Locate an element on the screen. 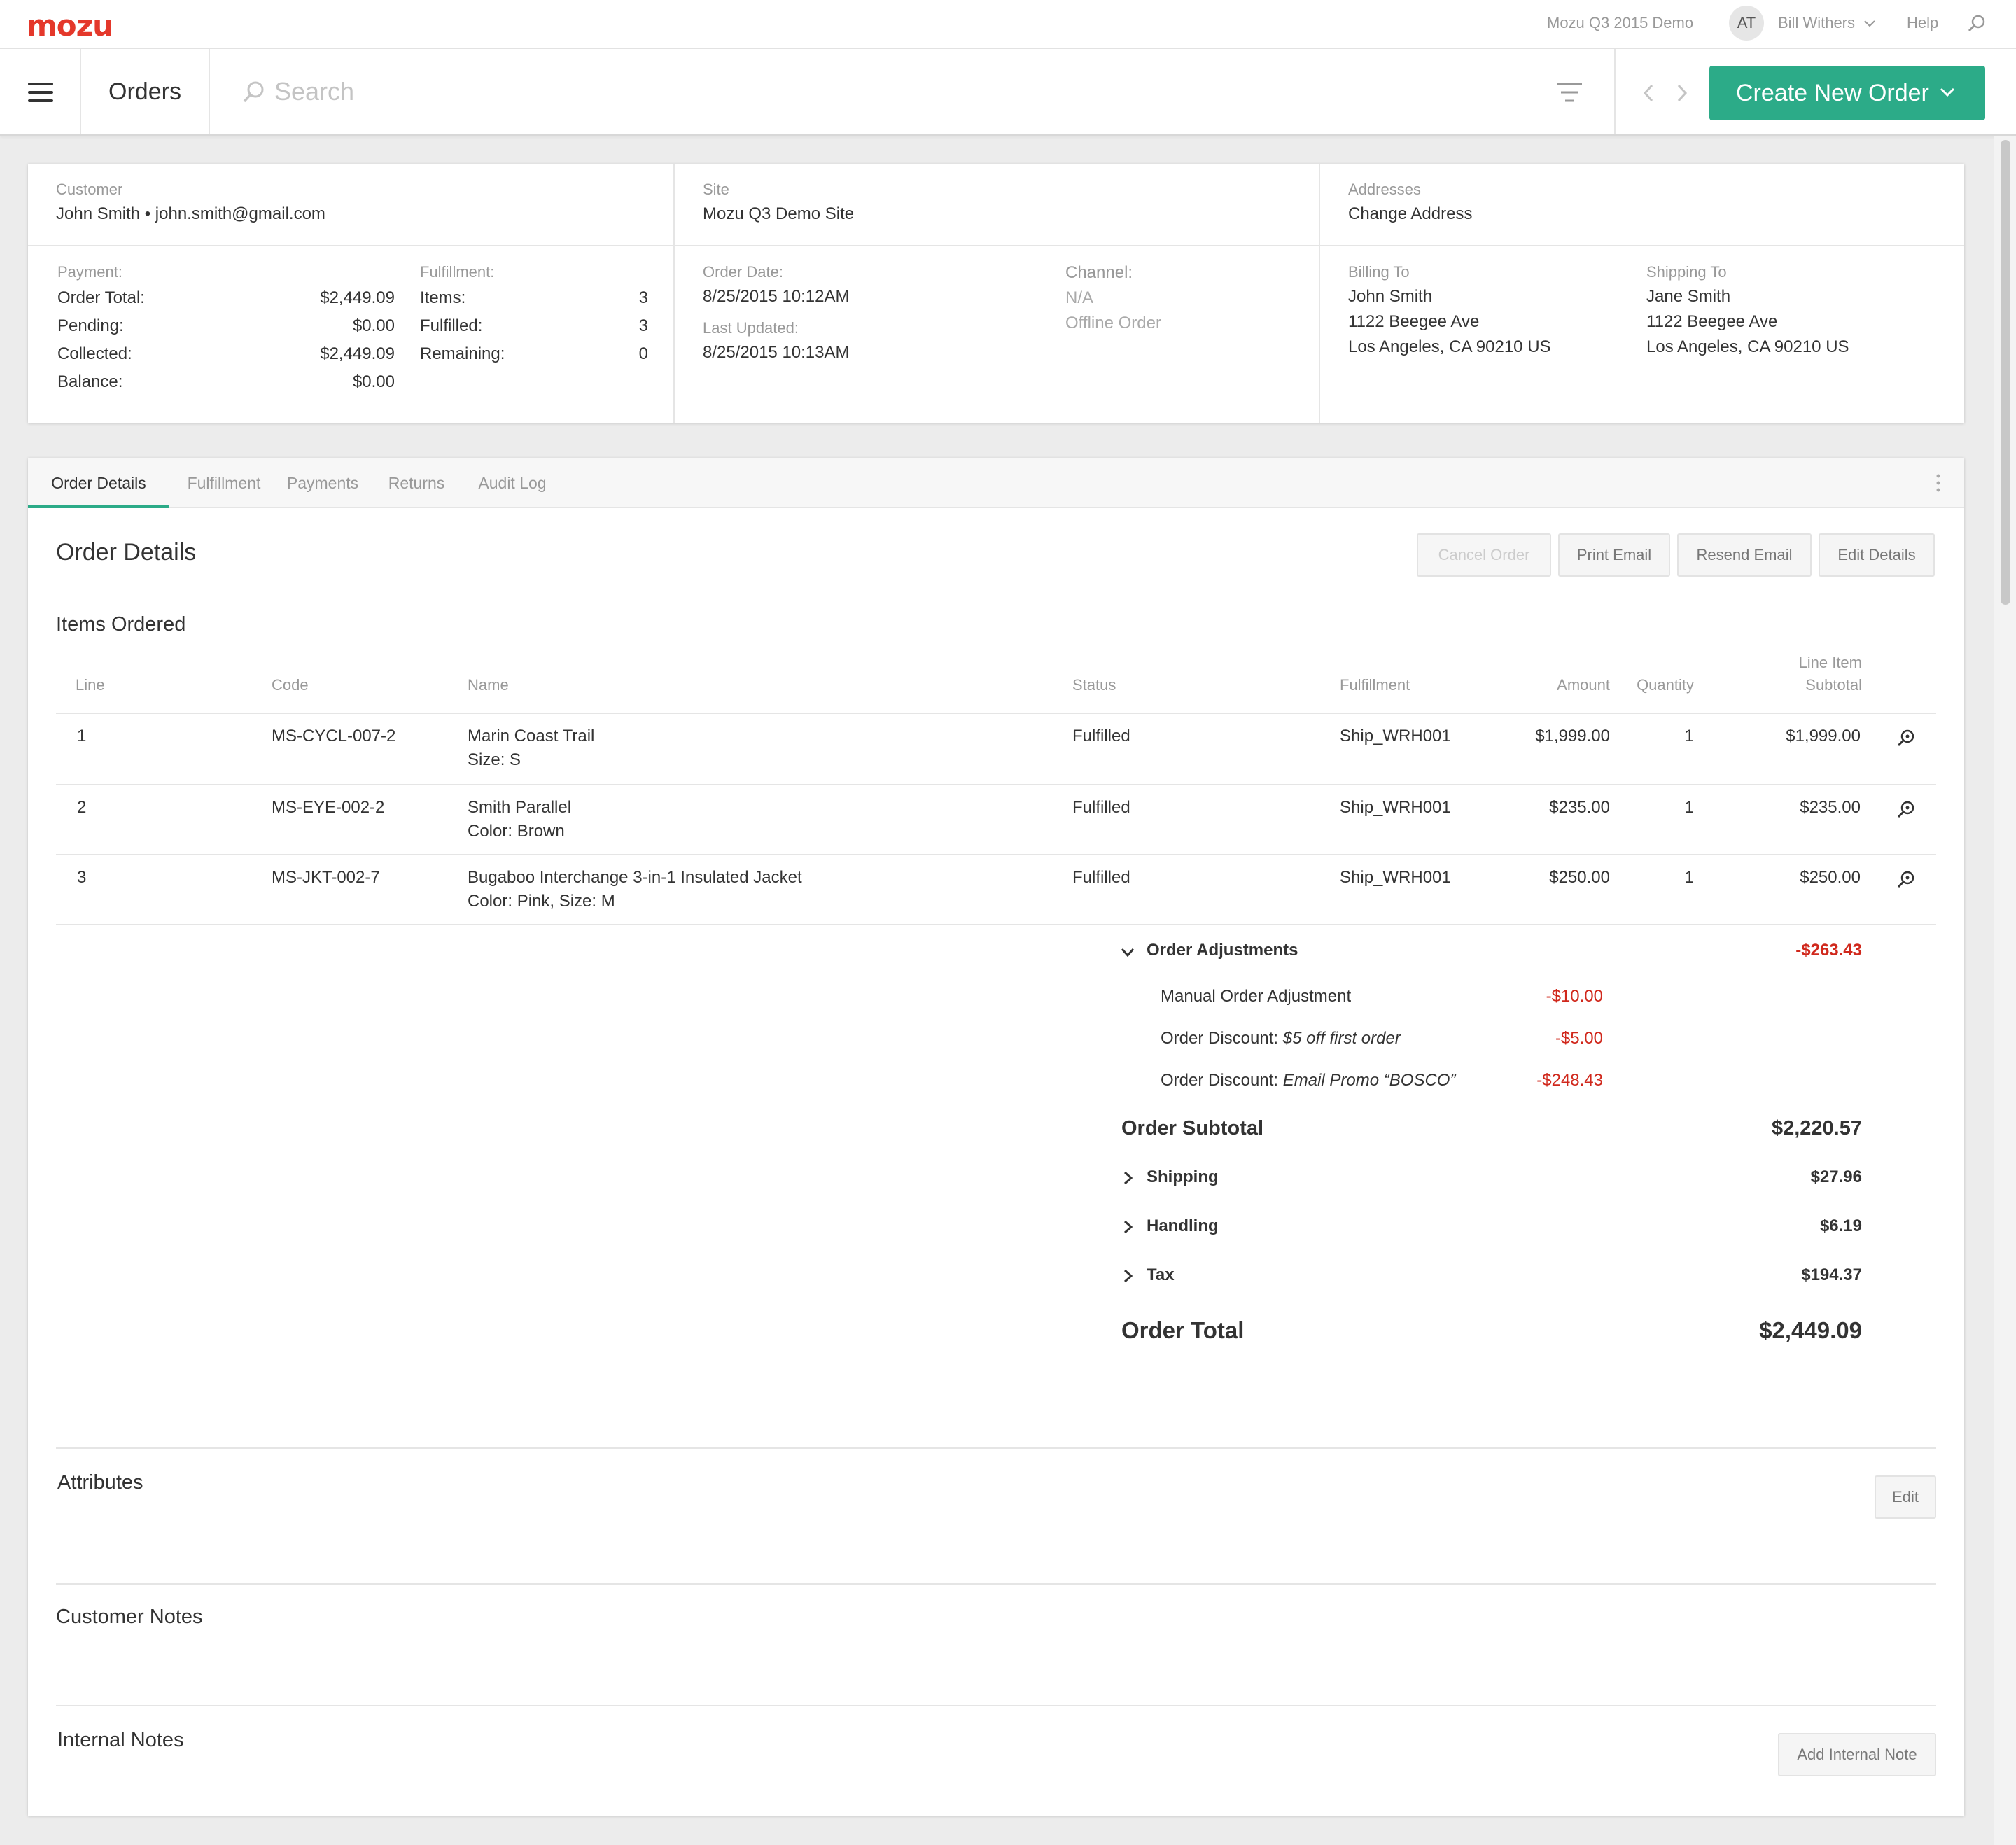 This screenshot has height=1845, width=2016. chevron-left-icon is located at coordinates (1648, 93).